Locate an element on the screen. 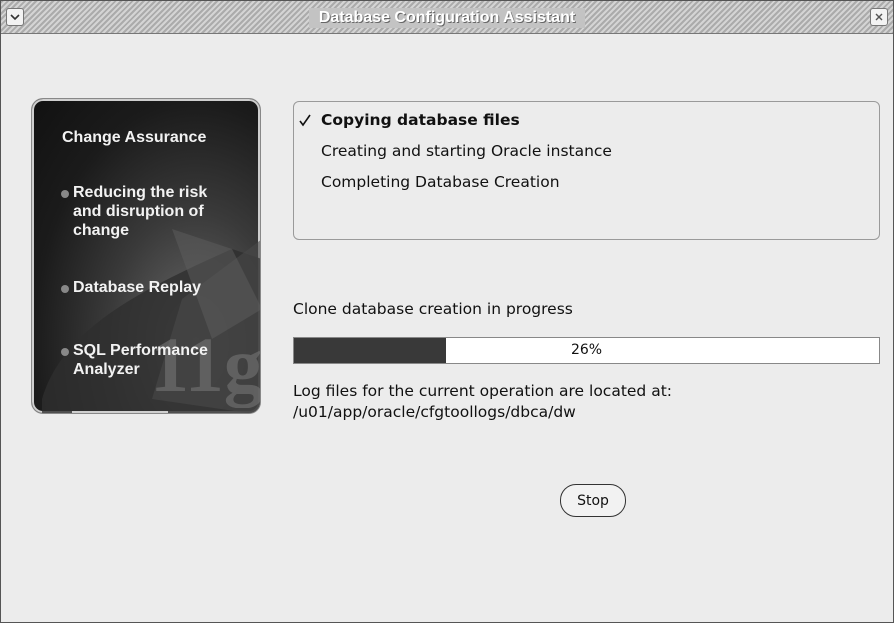 The width and height of the screenshot is (896, 625). panel-item-replay: Database Replay is located at coordinates (137, 287).